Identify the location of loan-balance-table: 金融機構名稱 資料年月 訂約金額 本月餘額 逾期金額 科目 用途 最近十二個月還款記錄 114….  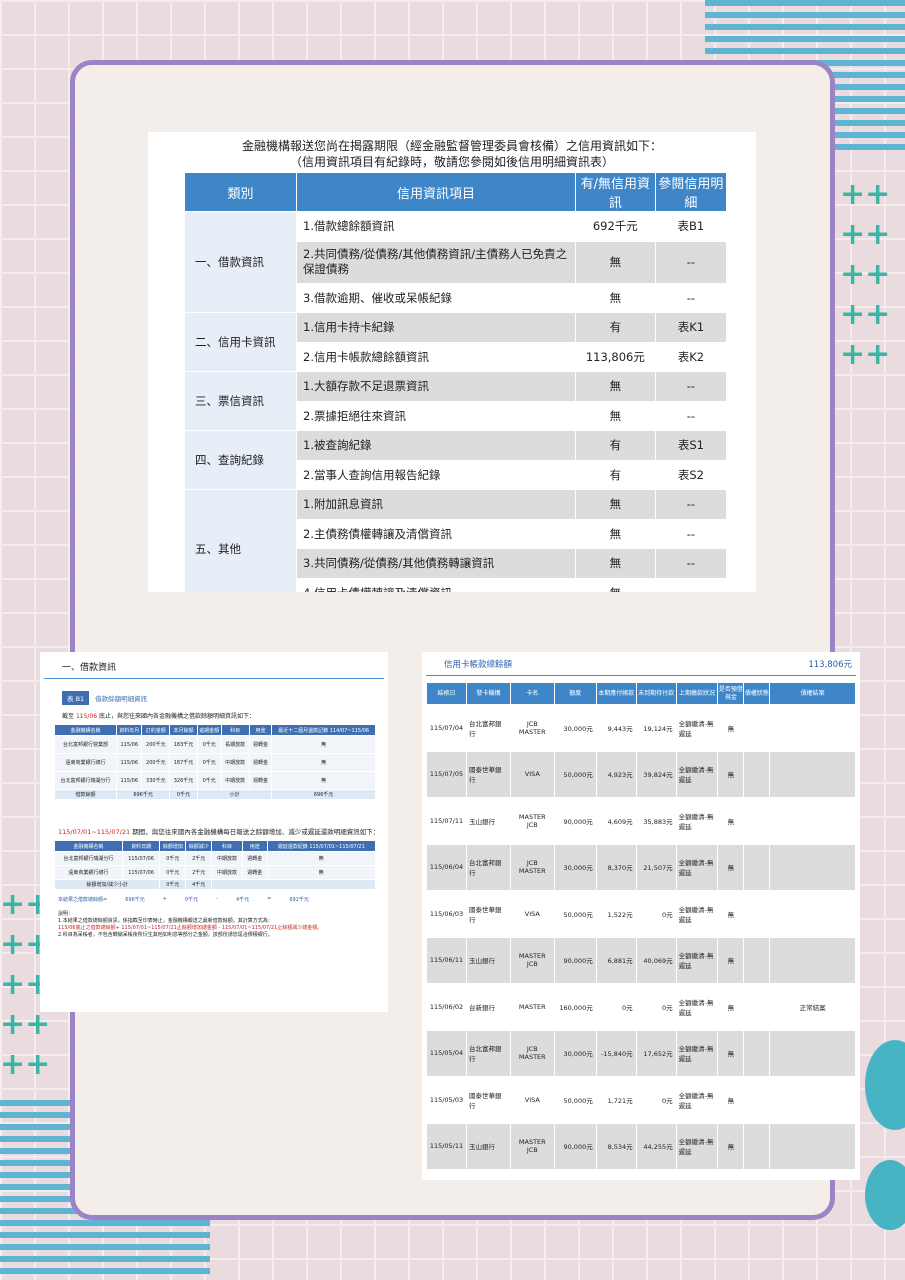
(214, 762).